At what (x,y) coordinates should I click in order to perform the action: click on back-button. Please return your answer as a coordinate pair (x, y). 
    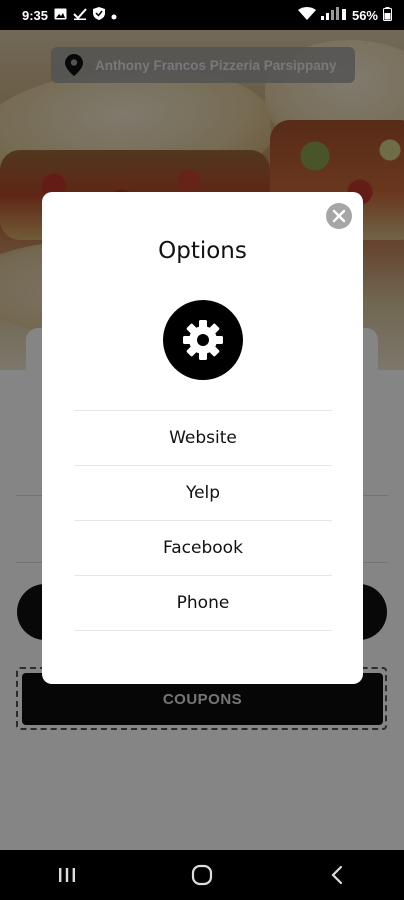
    Looking at the image, I should click on (337, 875).